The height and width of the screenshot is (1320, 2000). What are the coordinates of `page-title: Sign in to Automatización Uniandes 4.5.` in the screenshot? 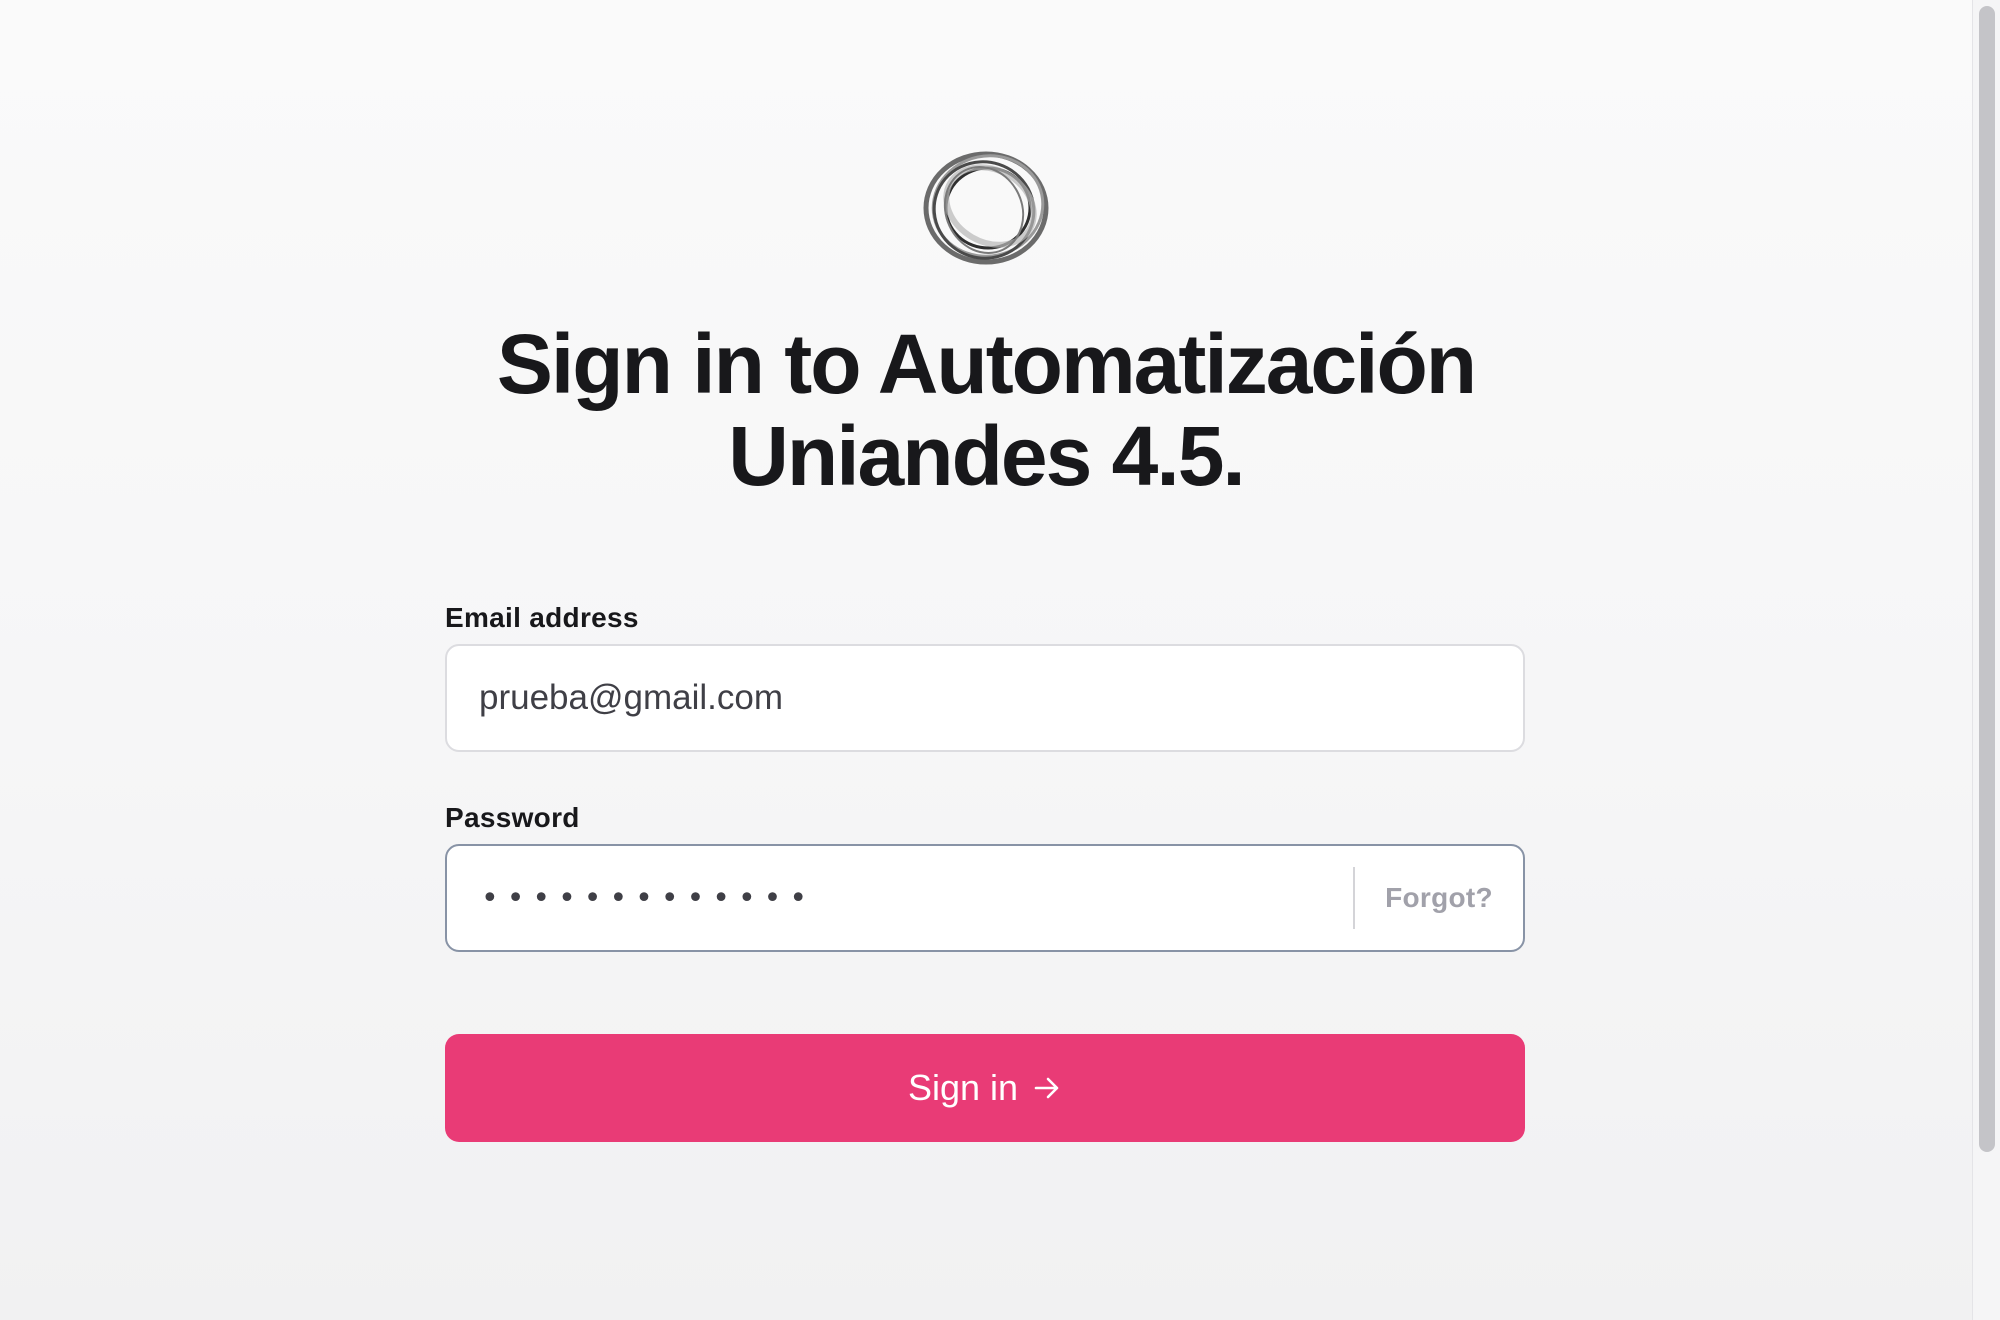 It's located at (986, 410).